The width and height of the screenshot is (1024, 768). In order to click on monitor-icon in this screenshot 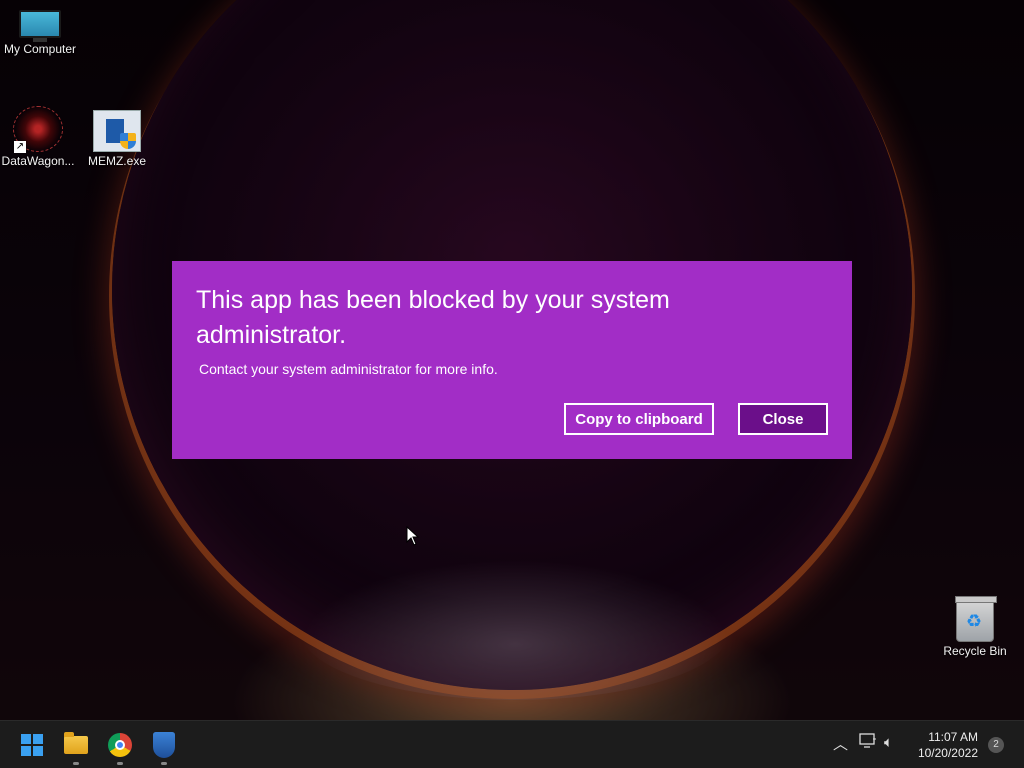, I will do `click(40, 26)`.